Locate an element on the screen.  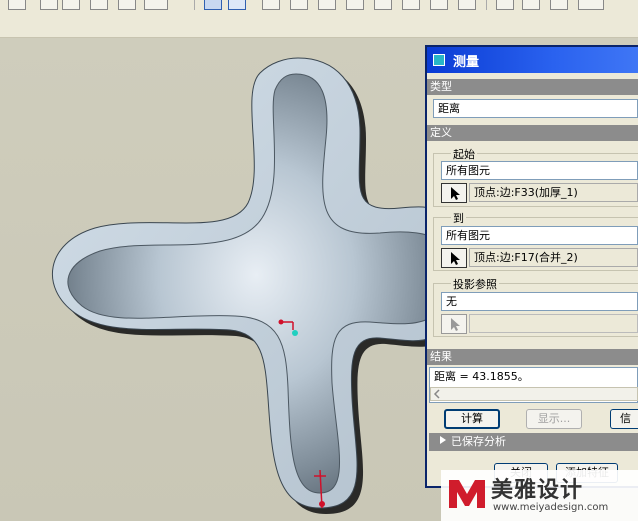
result-text: 距离 = 43.1855。 is located at coordinates (481, 376).